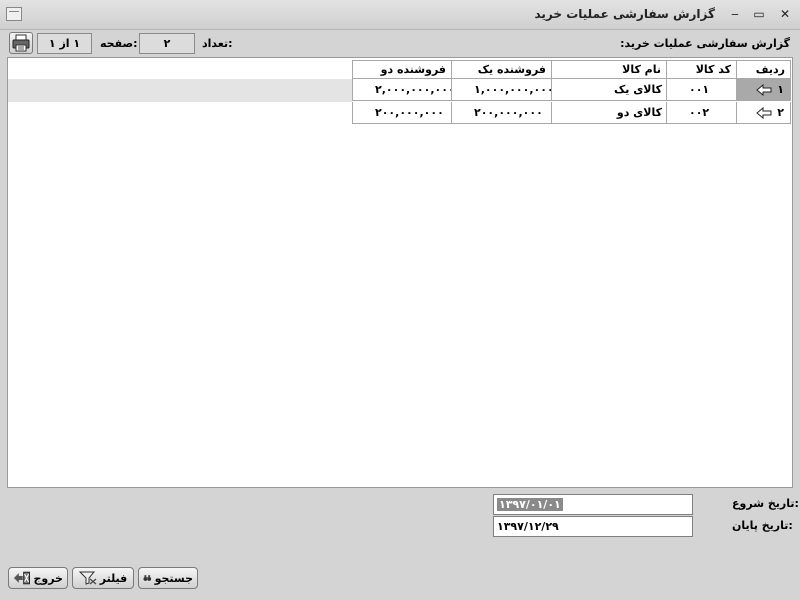  Describe the element at coordinates (609, 113) in the screenshot. I see `item-name: کالای دو` at that location.